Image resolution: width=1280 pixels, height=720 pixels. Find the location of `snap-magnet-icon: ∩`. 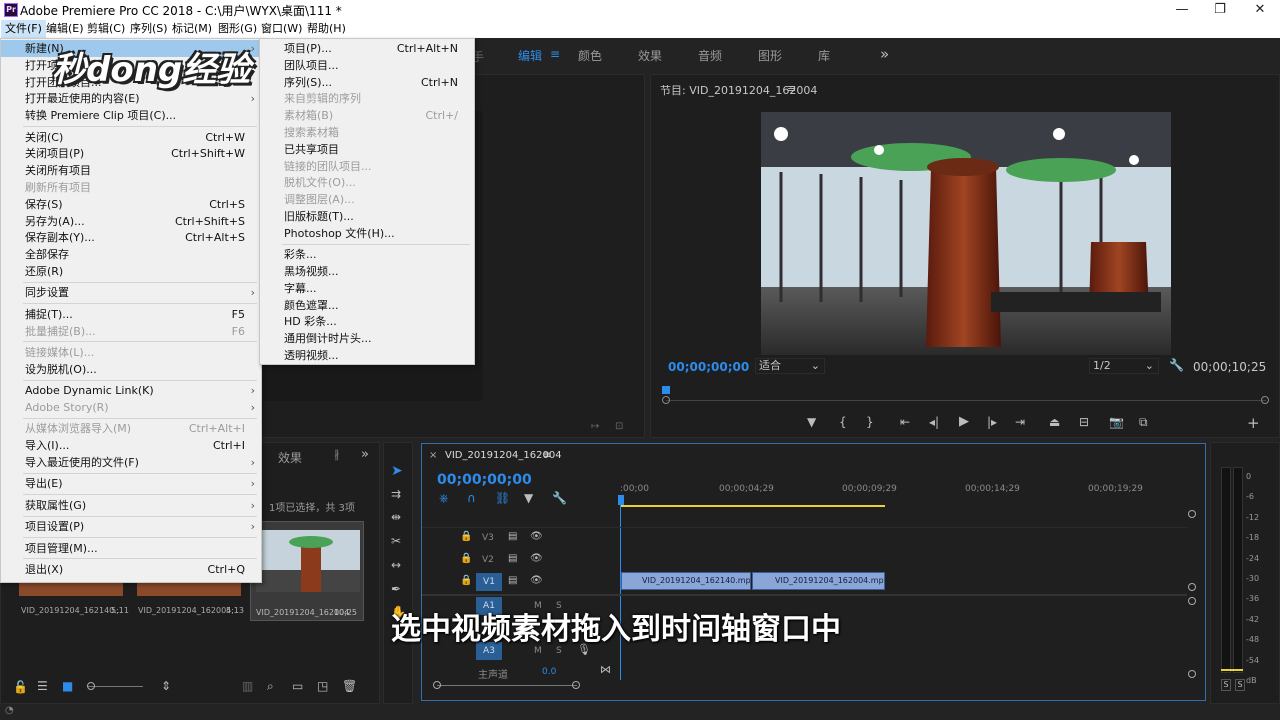

snap-magnet-icon: ∩ is located at coordinates (471, 498).